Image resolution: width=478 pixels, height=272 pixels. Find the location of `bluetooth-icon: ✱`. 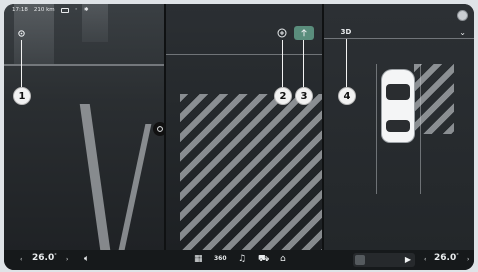

bluetooth-icon: ✱ is located at coordinates (86, 10).